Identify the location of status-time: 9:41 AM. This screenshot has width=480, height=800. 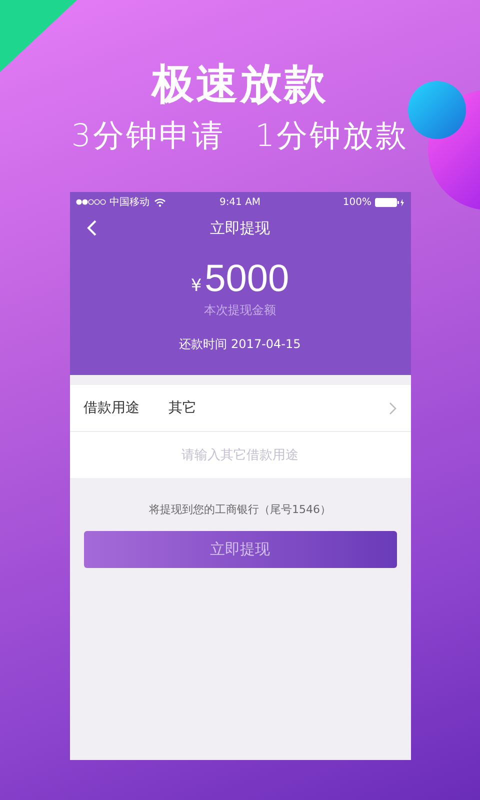
(240, 202).